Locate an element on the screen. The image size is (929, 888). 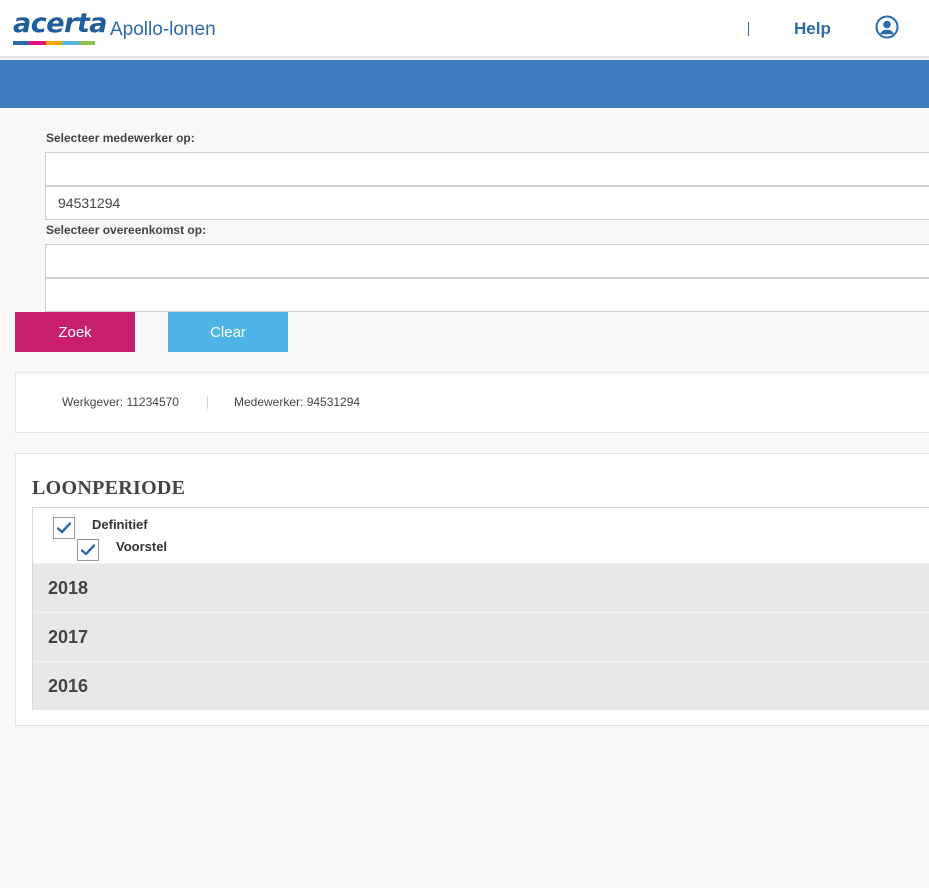
voorstel-label: Voorstel is located at coordinates (142, 546).